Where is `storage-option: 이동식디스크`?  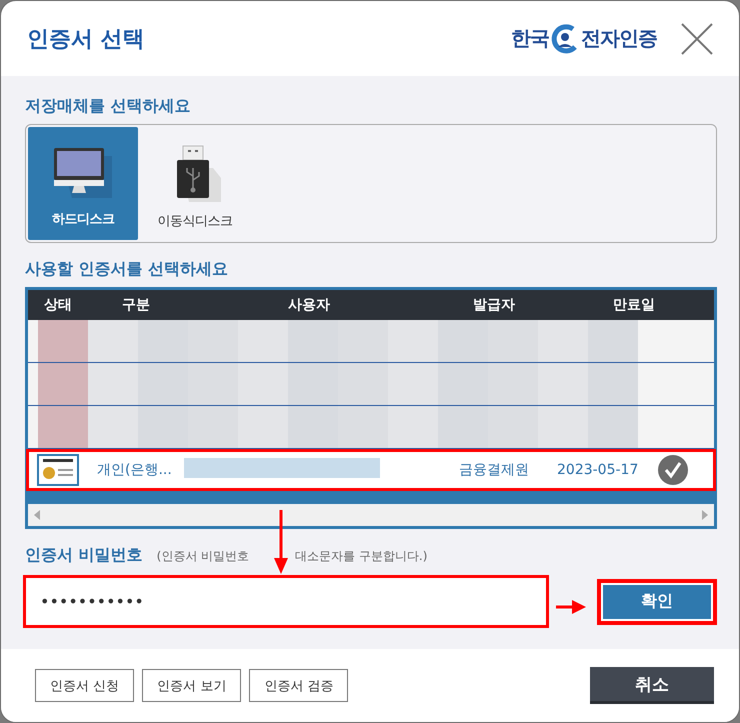 storage-option: 이동식디스크 is located at coordinates (195, 183).